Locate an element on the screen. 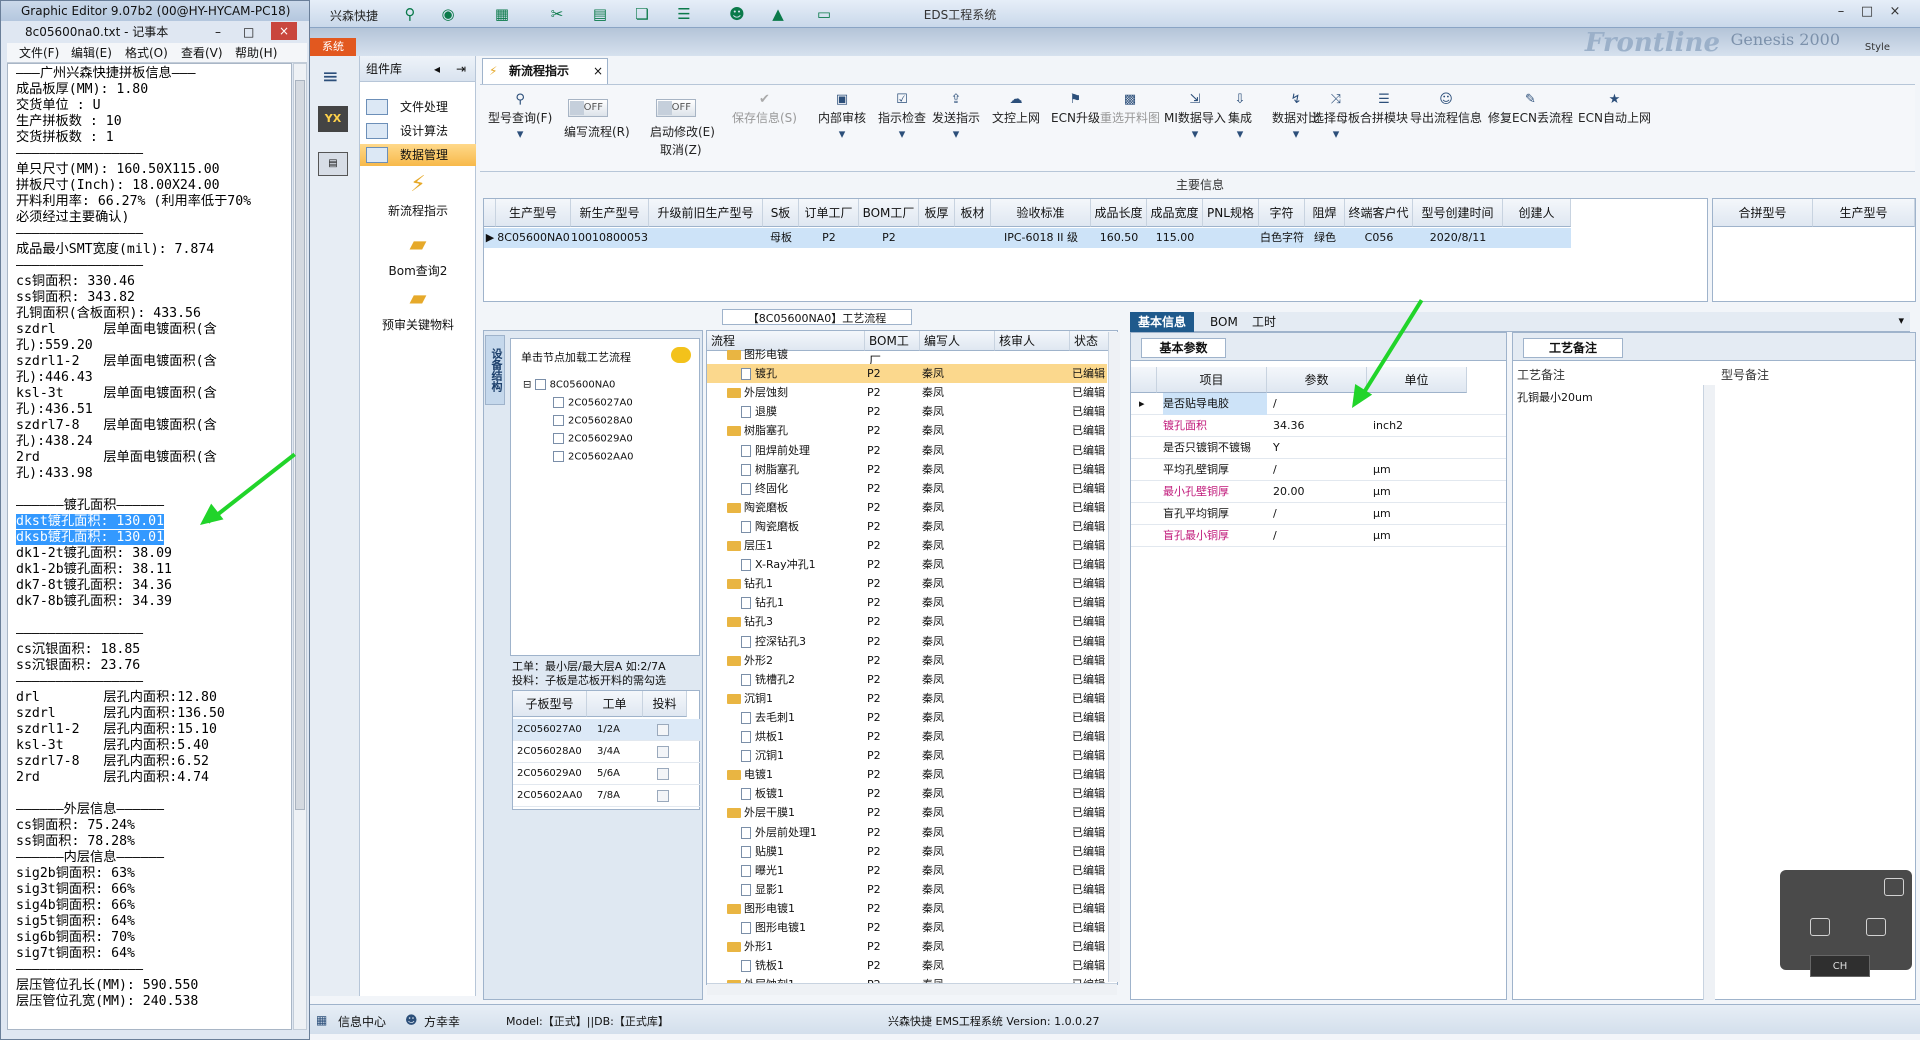 This screenshot has height=1040, width=1920. menu-icon: ≡ is located at coordinates (330, 76).